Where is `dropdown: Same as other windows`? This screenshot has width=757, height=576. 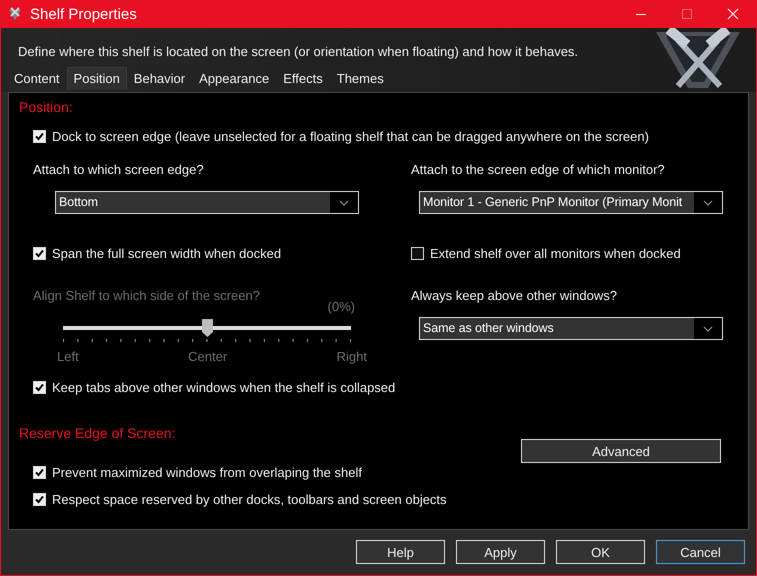 dropdown: Same as other windows is located at coordinates (571, 328).